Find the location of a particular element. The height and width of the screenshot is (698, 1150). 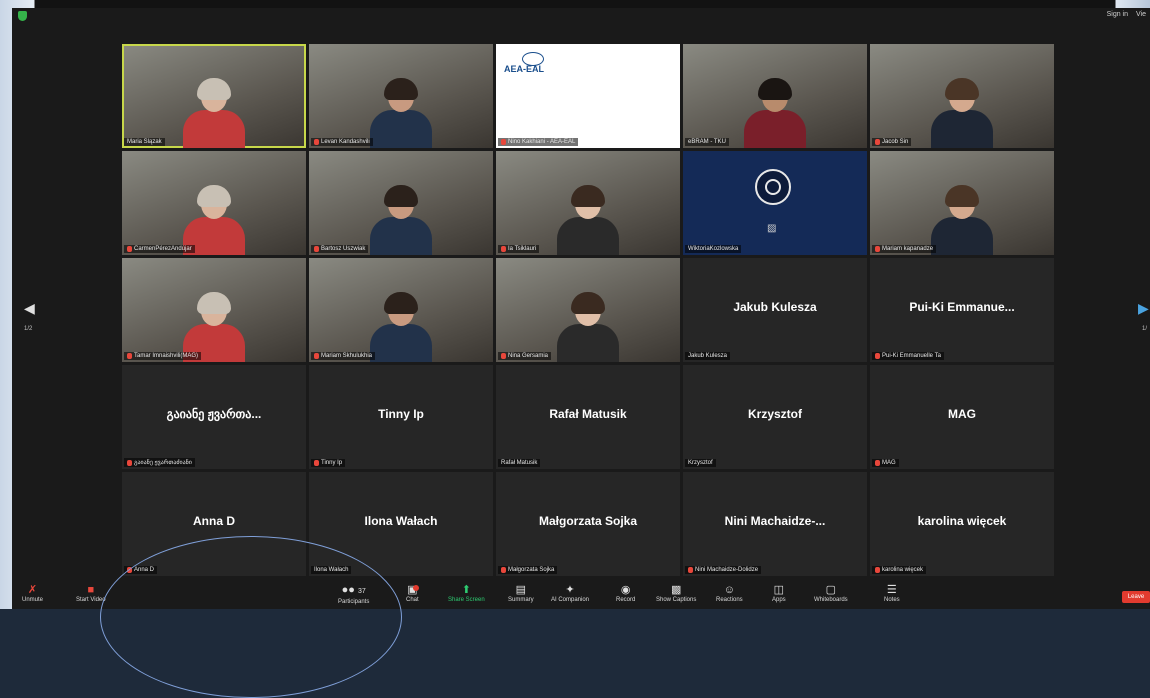

show-captions-button: ▩ Show Captions is located at coordinates (676, 593).